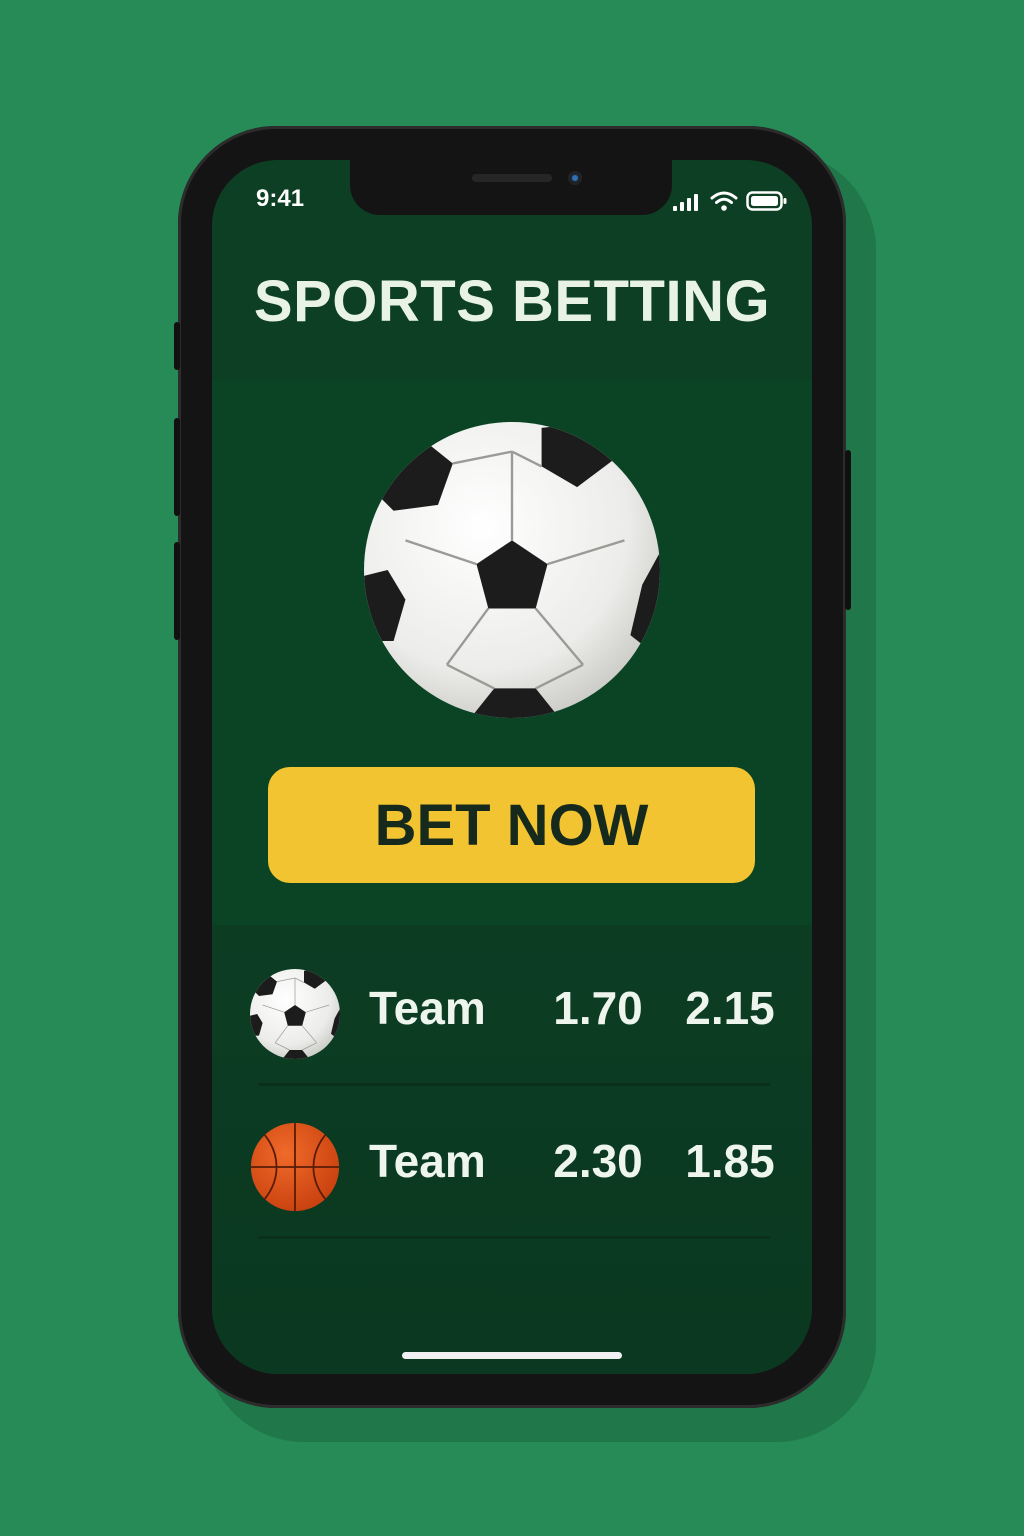 The width and height of the screenshot is (1024, 1536). Describe the element at coordinates (511, 825) in the screenshot. I see `bet-now-button: BET NOW` at that location.